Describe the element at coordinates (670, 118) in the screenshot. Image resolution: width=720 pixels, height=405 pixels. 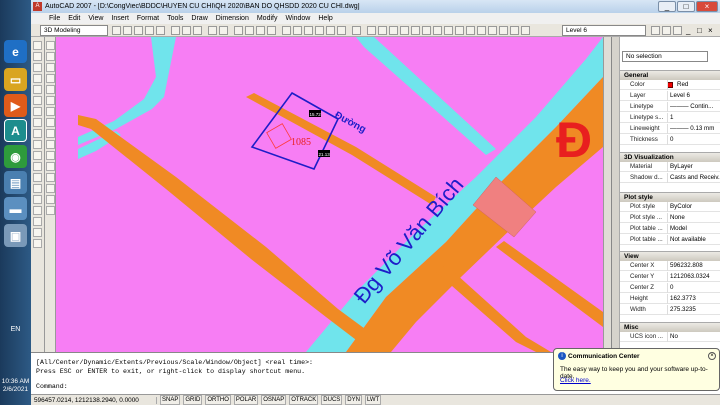
I see `property-row-general: Linetype s... 1` at that location.